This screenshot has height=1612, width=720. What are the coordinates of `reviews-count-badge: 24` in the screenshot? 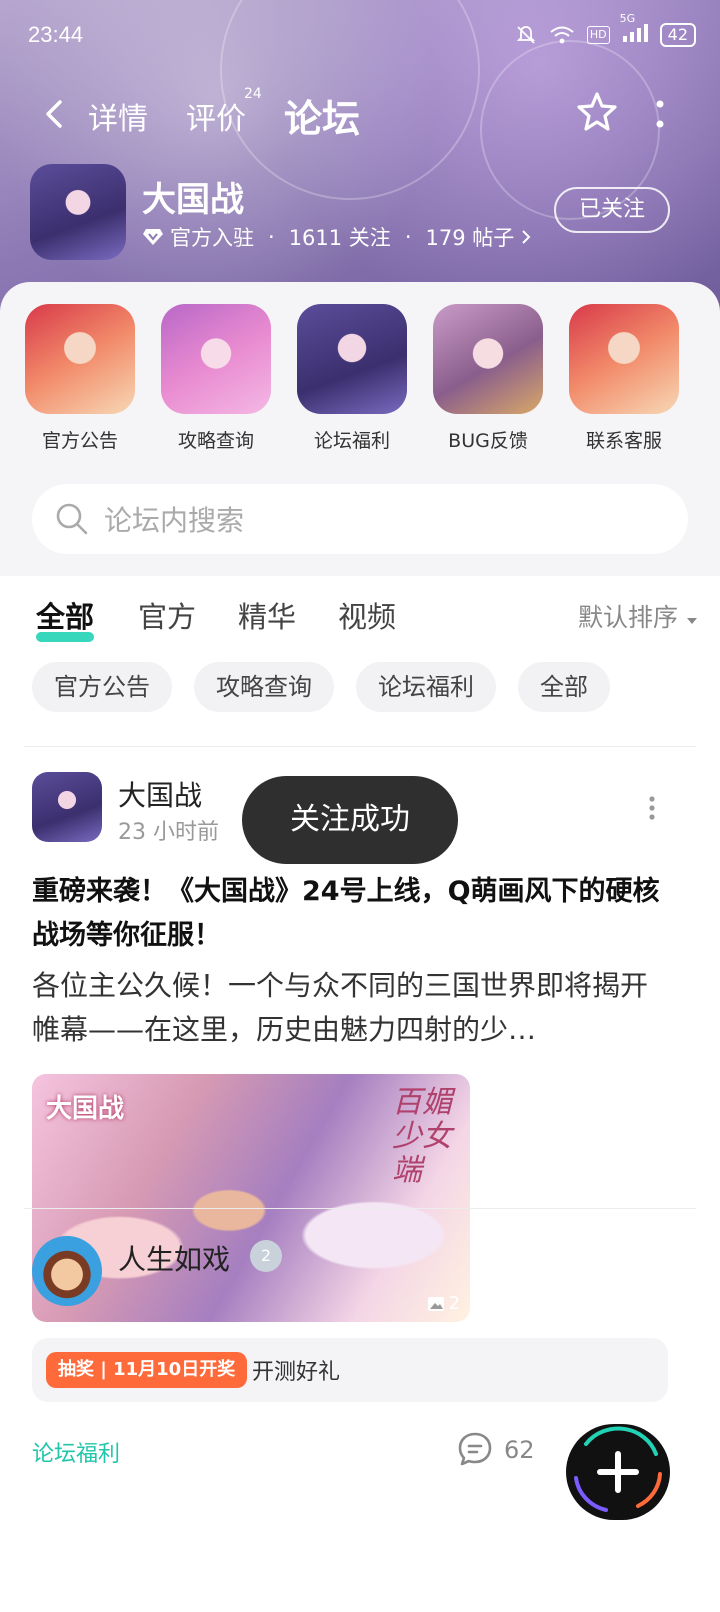 It's located at (253, 94).